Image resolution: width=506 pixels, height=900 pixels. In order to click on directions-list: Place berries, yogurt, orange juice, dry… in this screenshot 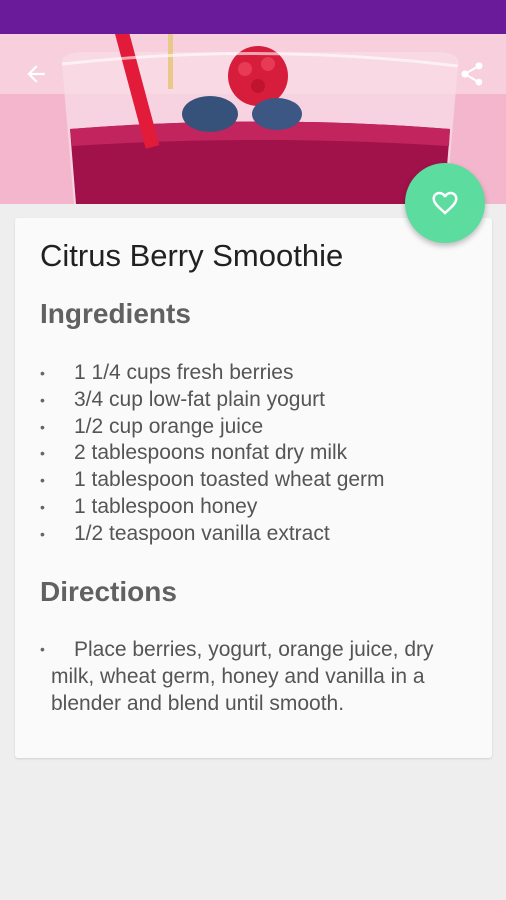, I will do `click(255, 676)`.